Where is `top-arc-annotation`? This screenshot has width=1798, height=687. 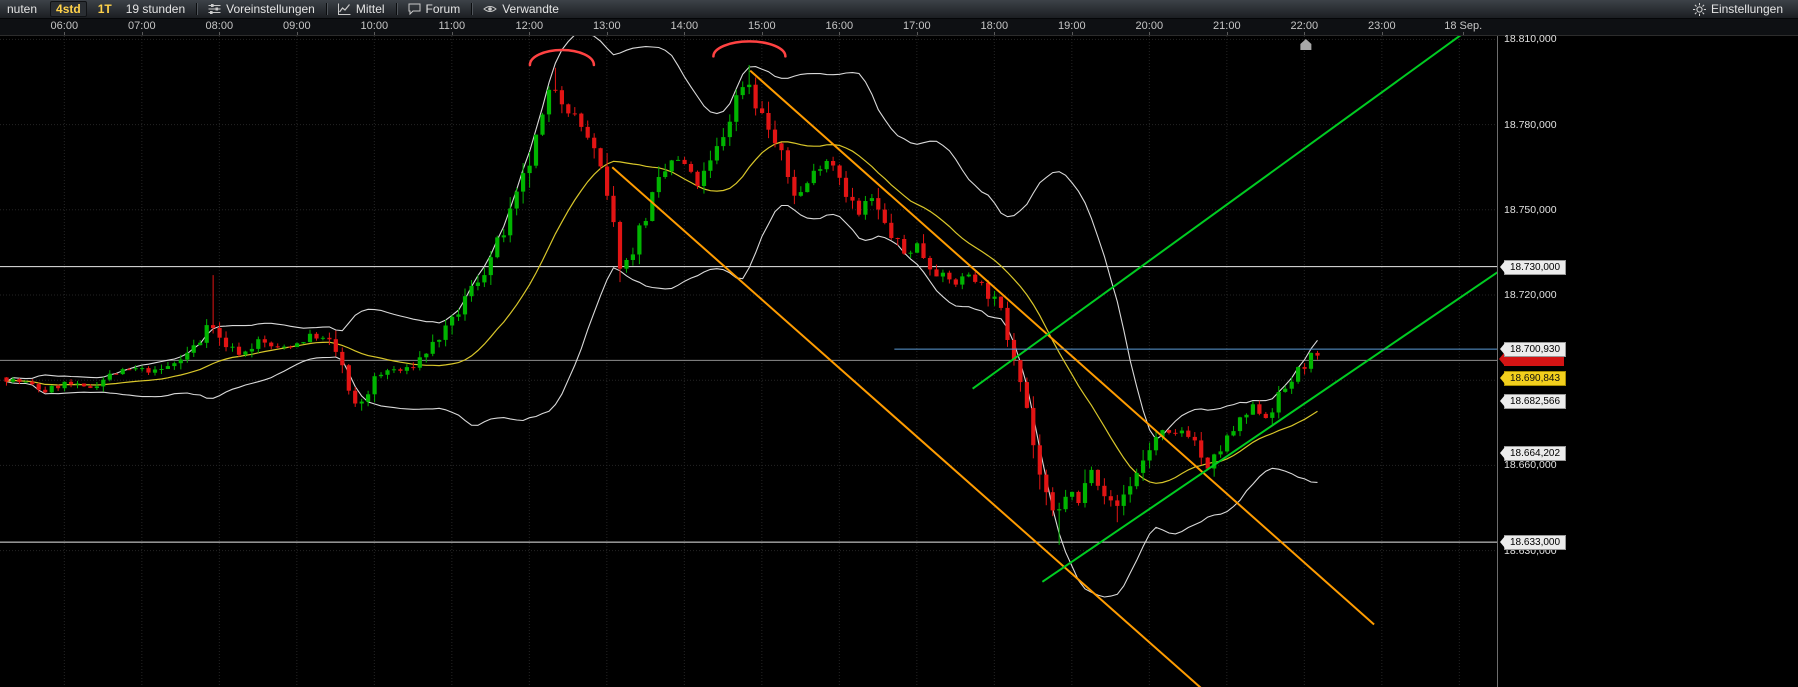
top-arc-annotation is located at coordinates (562, 57).